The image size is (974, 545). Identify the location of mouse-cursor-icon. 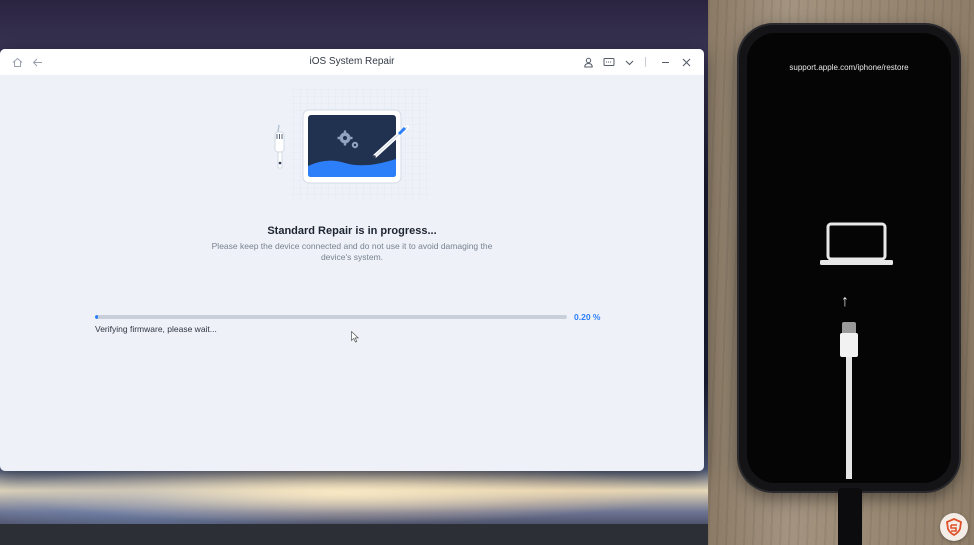
(355, 337).